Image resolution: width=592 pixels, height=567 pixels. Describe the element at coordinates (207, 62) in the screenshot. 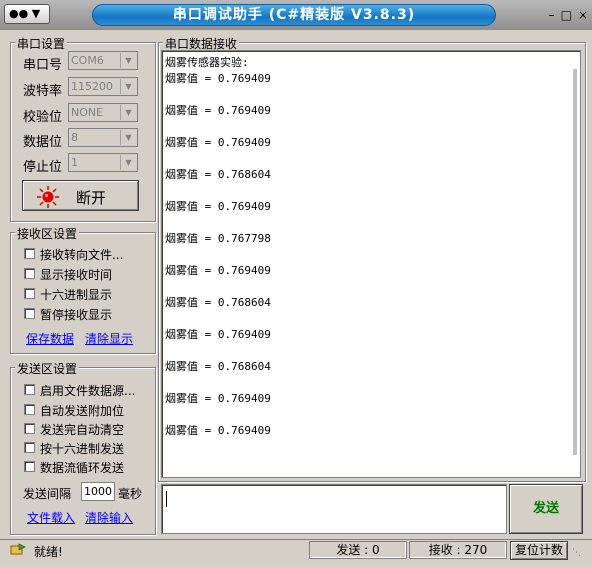

I see `receive-line: 烟雾传感器实验:` at that location.